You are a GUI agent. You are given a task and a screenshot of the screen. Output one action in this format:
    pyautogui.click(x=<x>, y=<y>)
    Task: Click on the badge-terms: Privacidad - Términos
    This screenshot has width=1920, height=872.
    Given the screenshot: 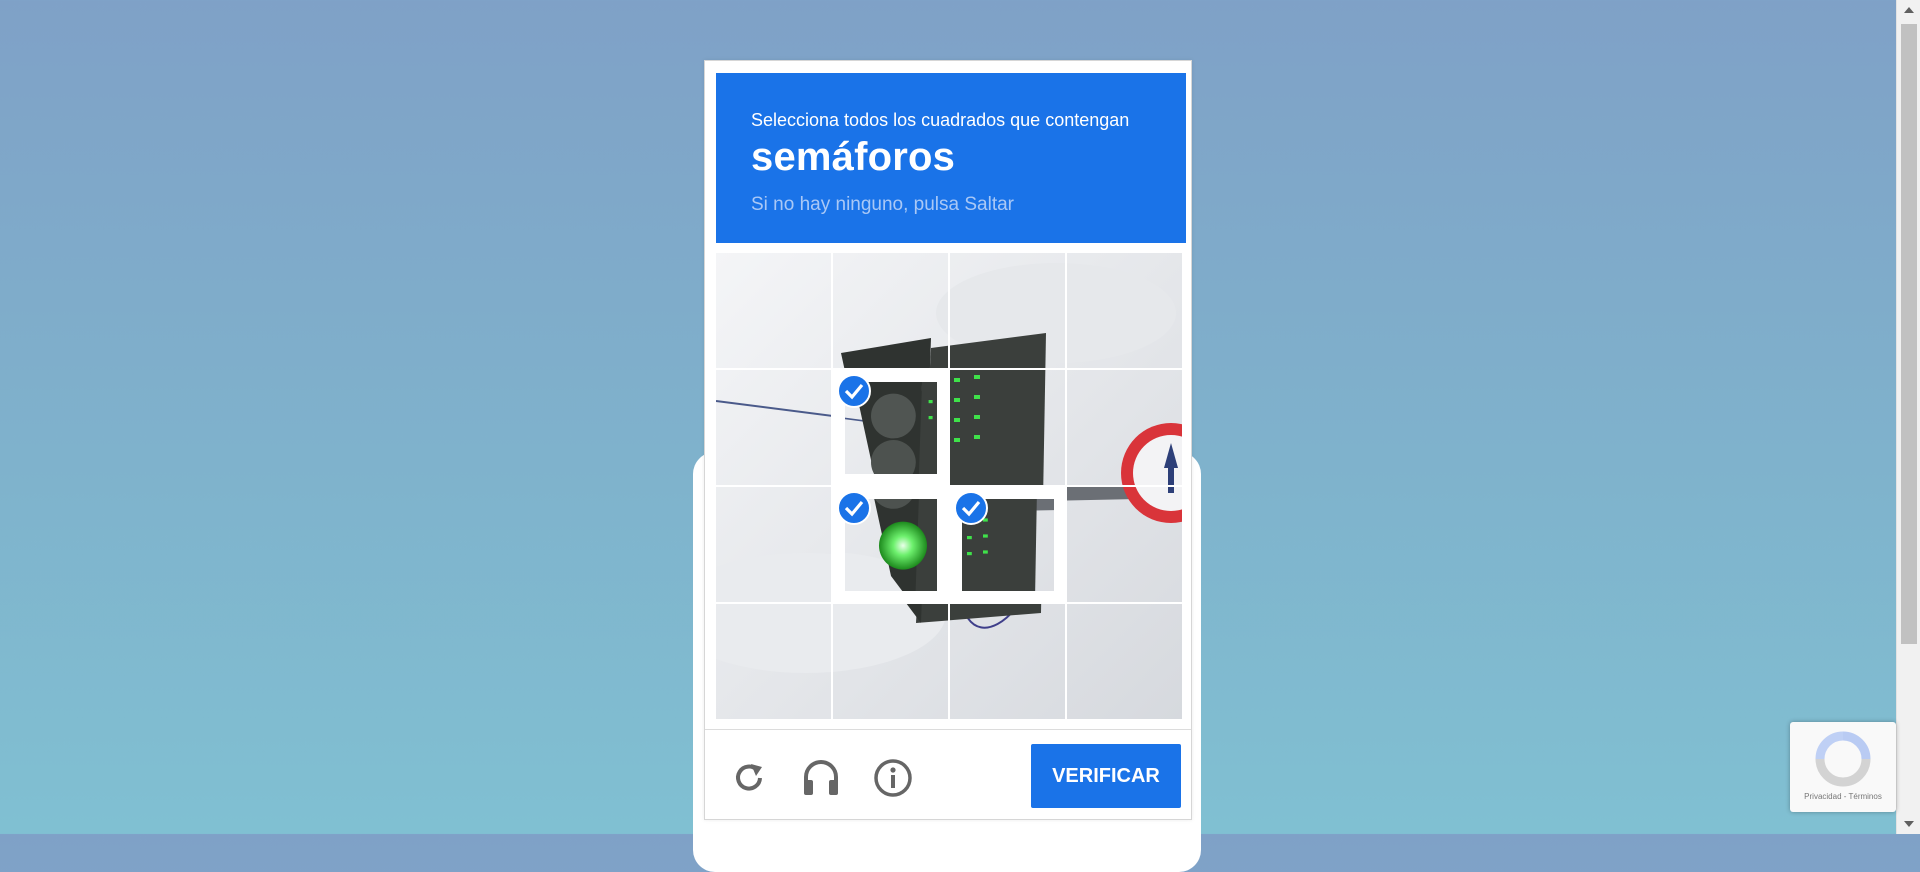 What is the action you would take?
    pyautogui.click(x=1843, y=796)
    